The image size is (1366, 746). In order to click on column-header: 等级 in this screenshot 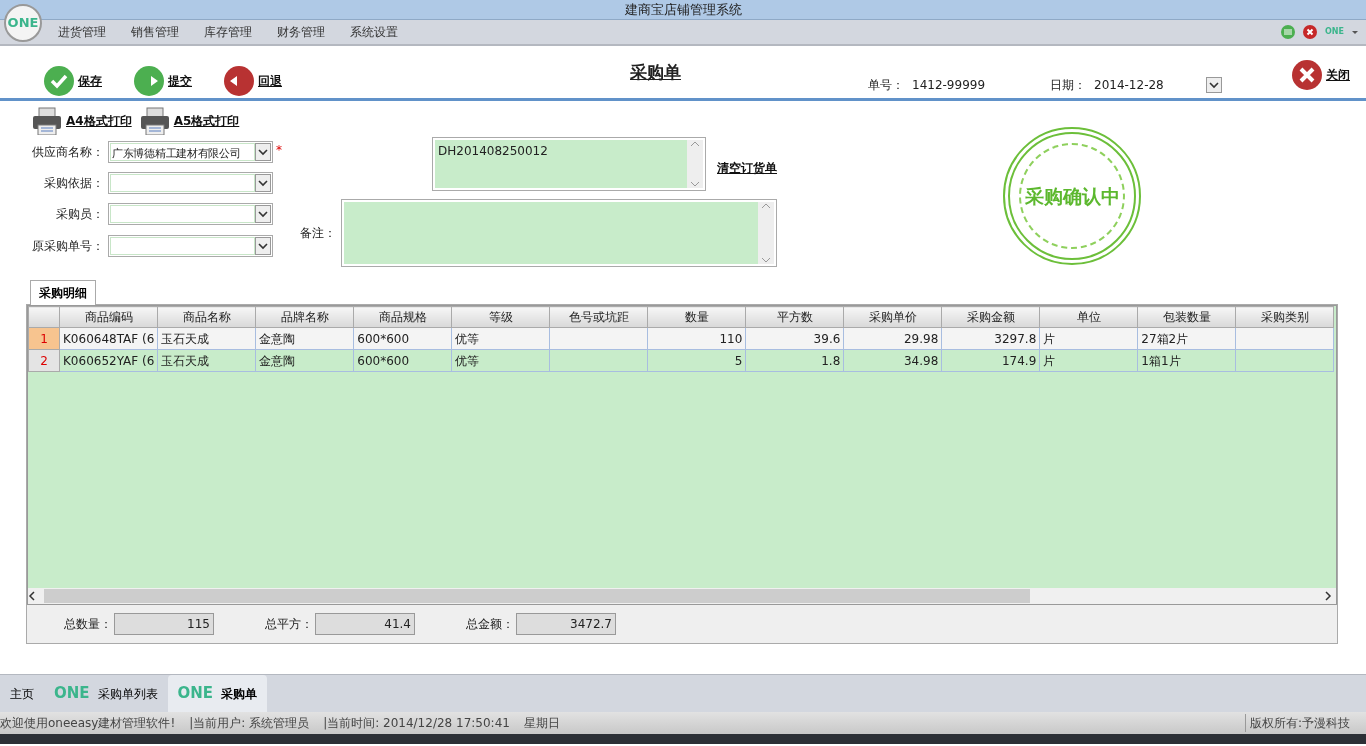, I will do `click(500, 317)`.